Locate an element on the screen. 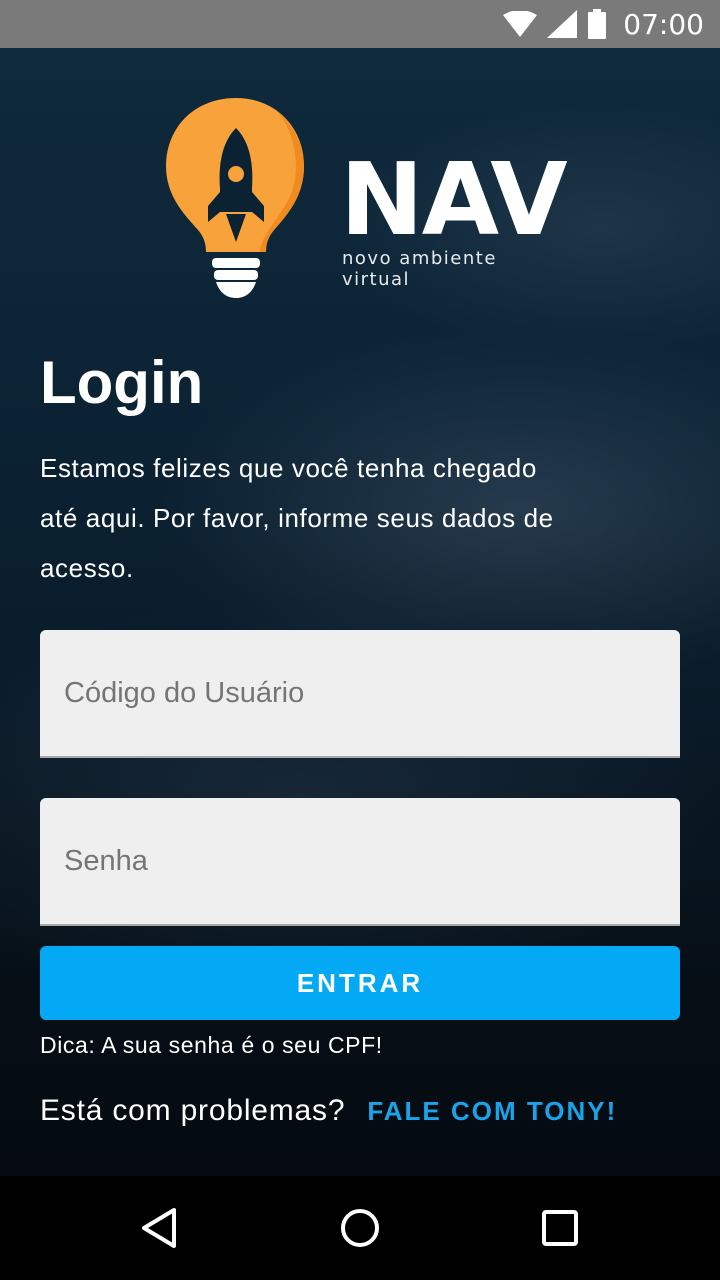 Image resolution: width=720 pixels, height=1280 pixels. user-code-input is located at coordinates (360, 693).